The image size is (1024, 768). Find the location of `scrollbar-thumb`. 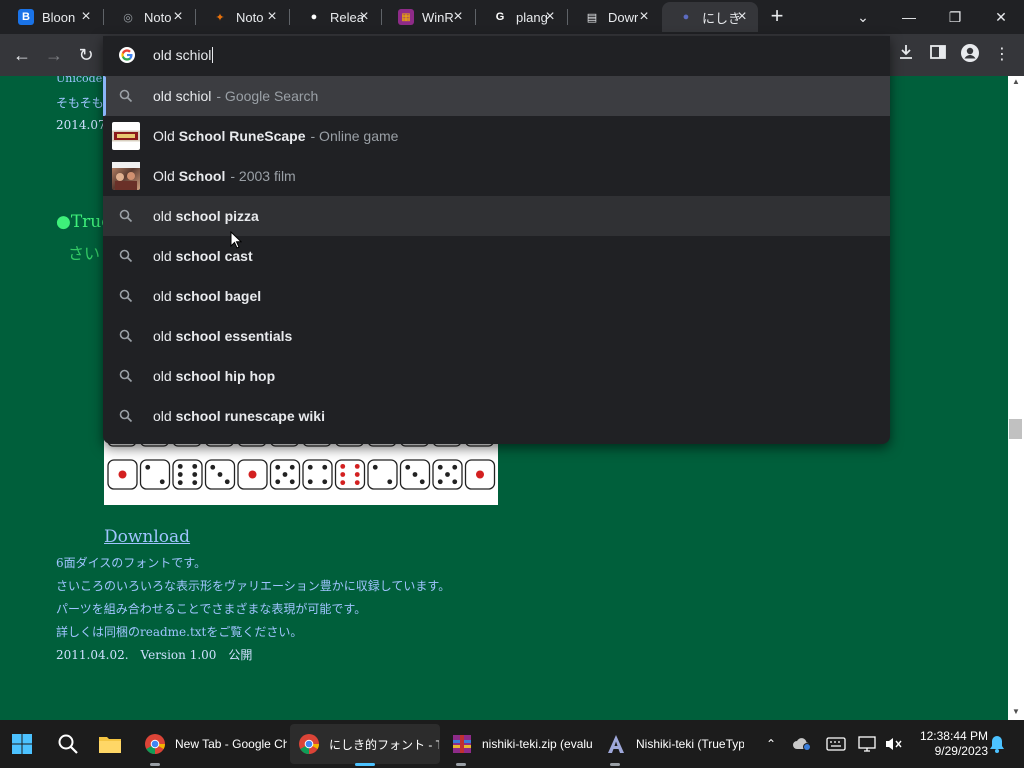

scrollbar-thumb is located at coordinates (1015, 429).